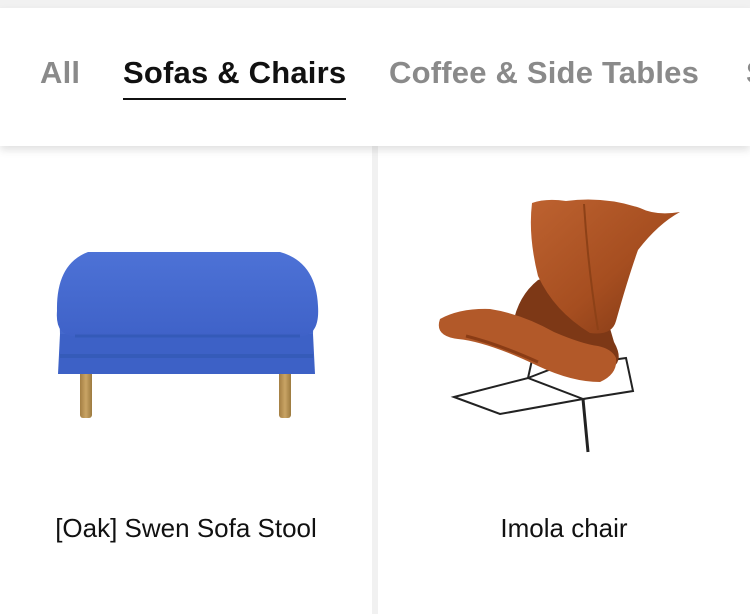 The image size is (750, 614). Describe the element at coordinates (375, 4) in the screenshot. I see `status-strip` at that location.